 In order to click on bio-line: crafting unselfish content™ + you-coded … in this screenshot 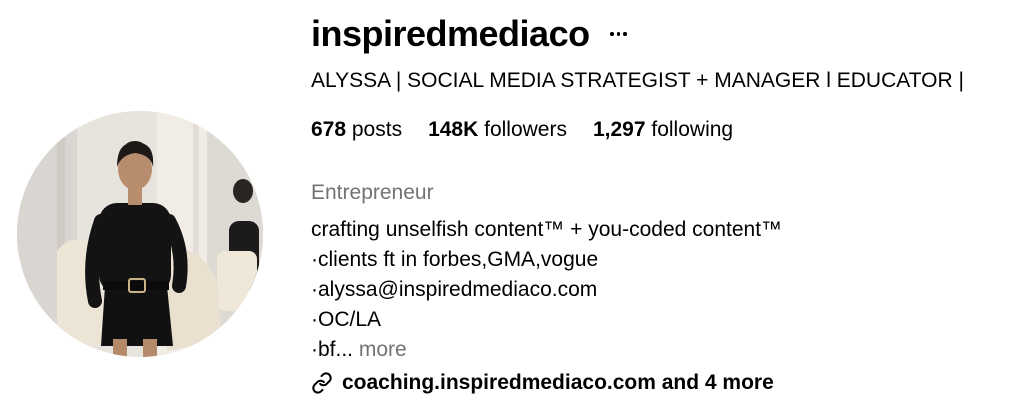, I will do `click(547, 229)`.